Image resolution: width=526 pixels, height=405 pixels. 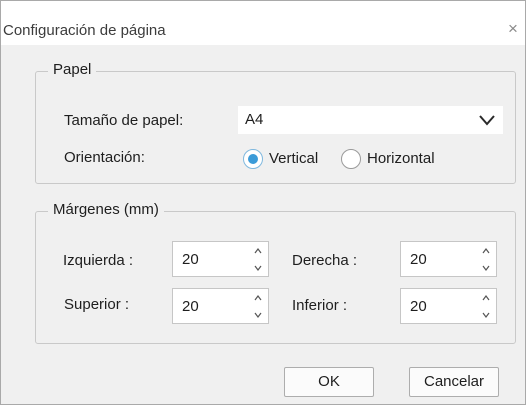 I want to click on close-icon: ×, so click(x=513, y=29).